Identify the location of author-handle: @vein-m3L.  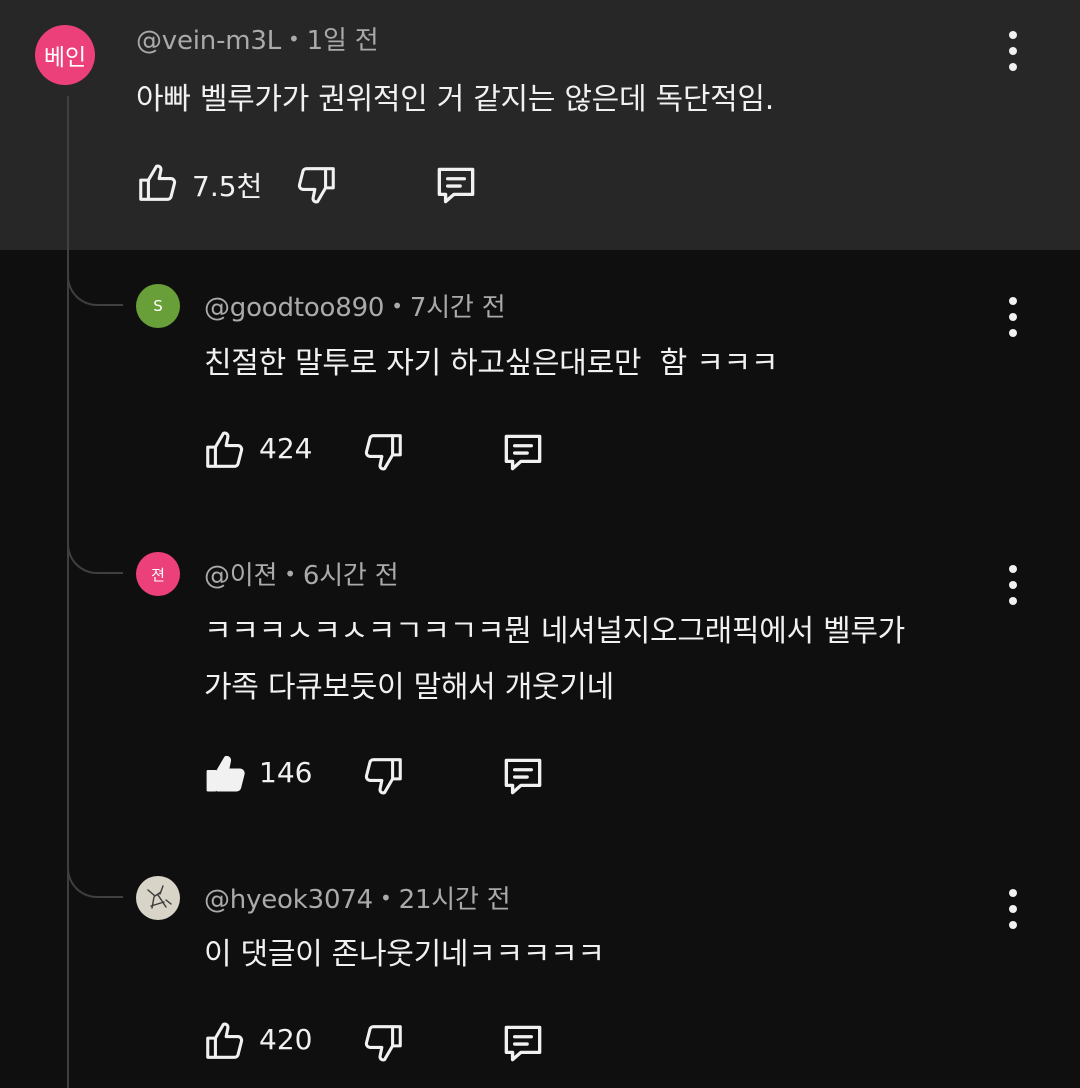
(208, 41).